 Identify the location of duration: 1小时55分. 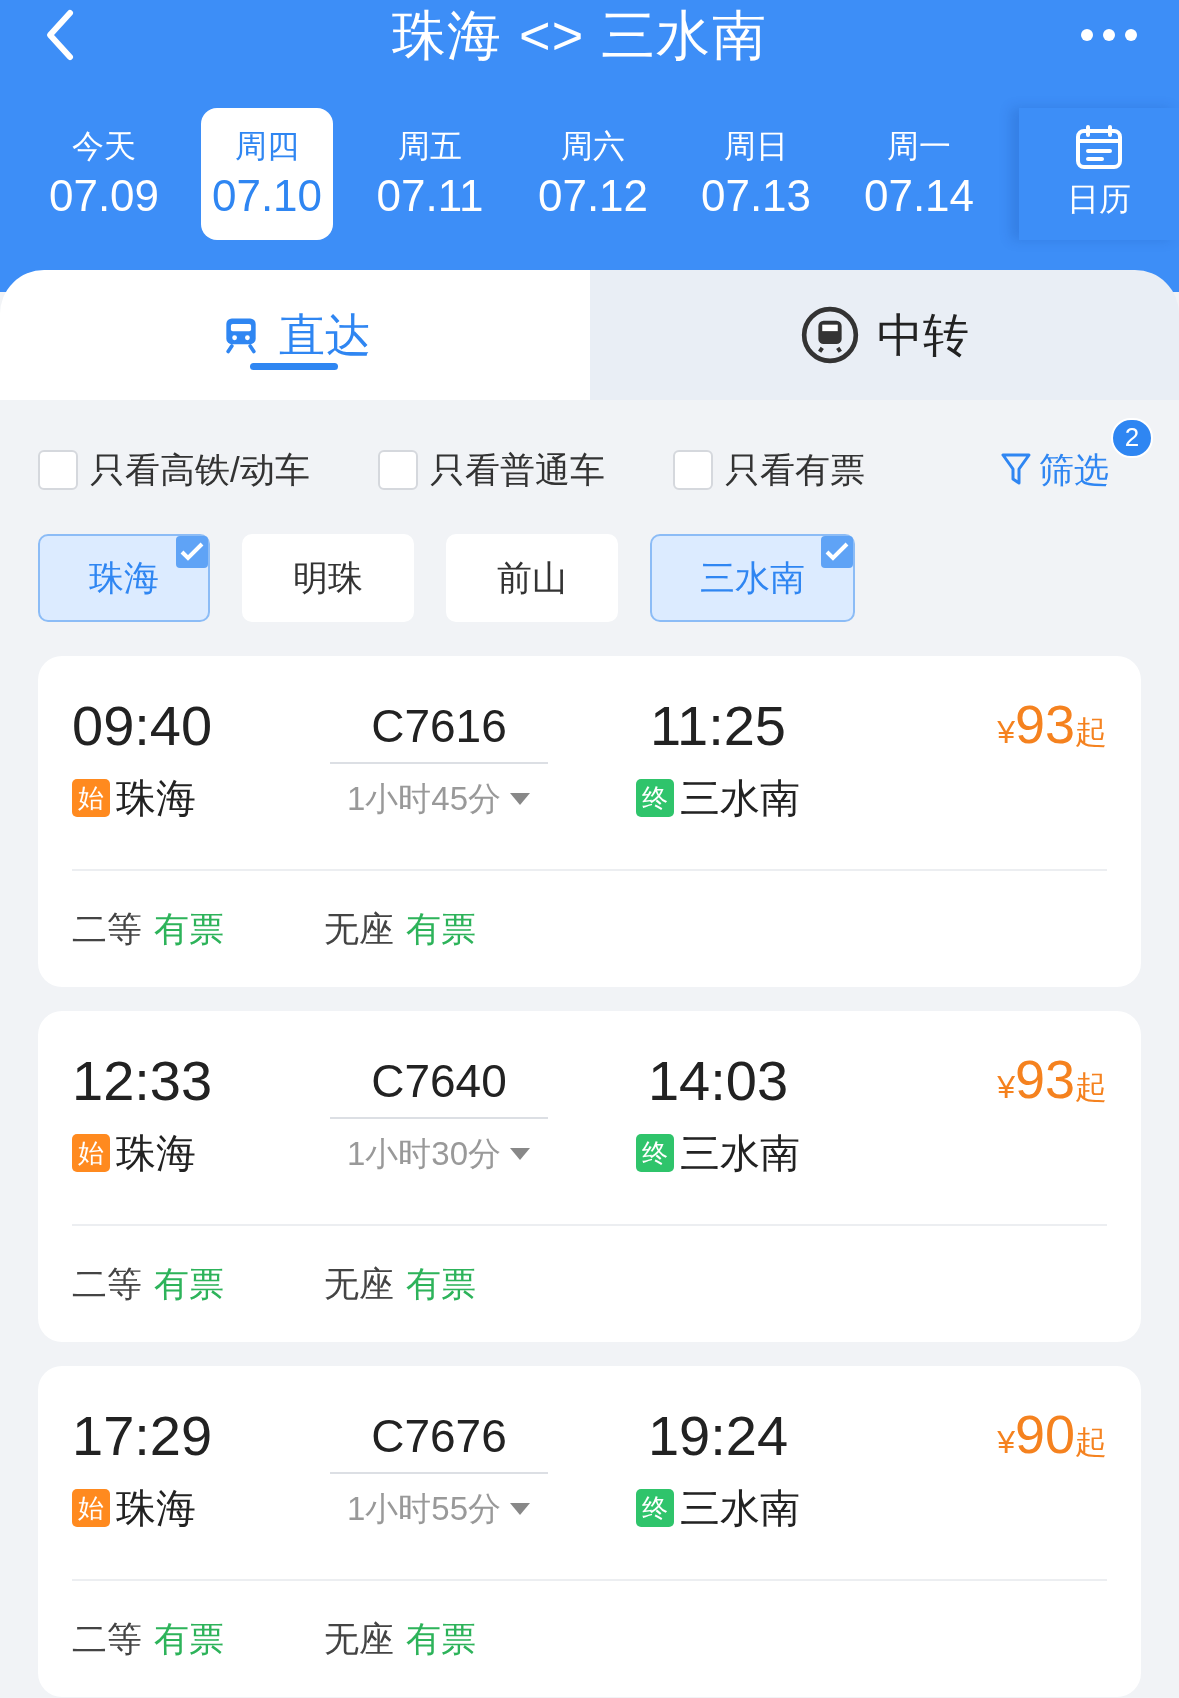
(424, 1509).